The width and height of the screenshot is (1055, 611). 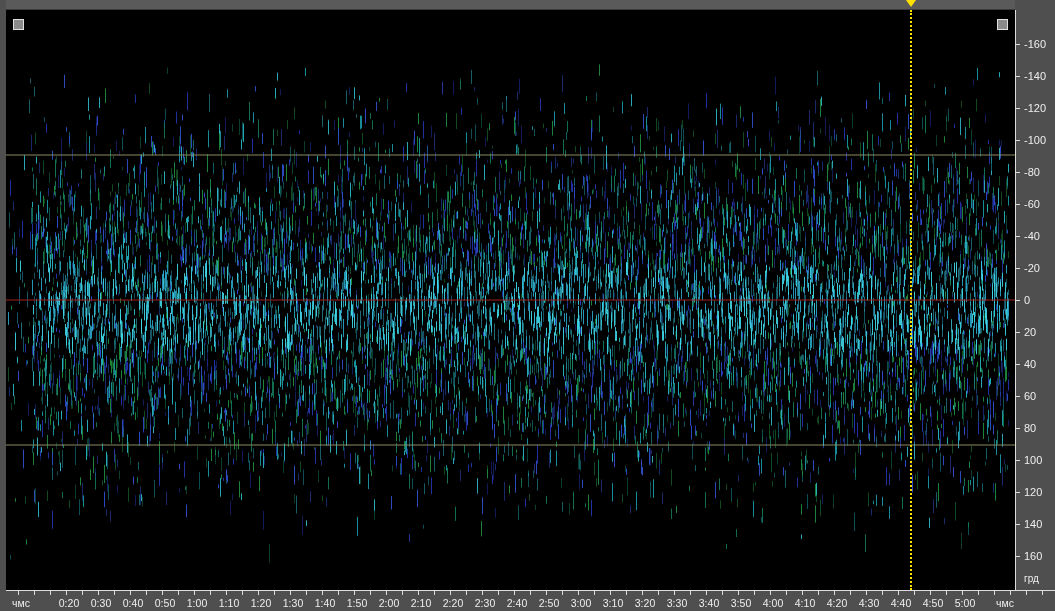 What do you see at coordinates (229, 603) in the screenshot?
I see `axis-label: 1:10` at bounding box center [229, 603].